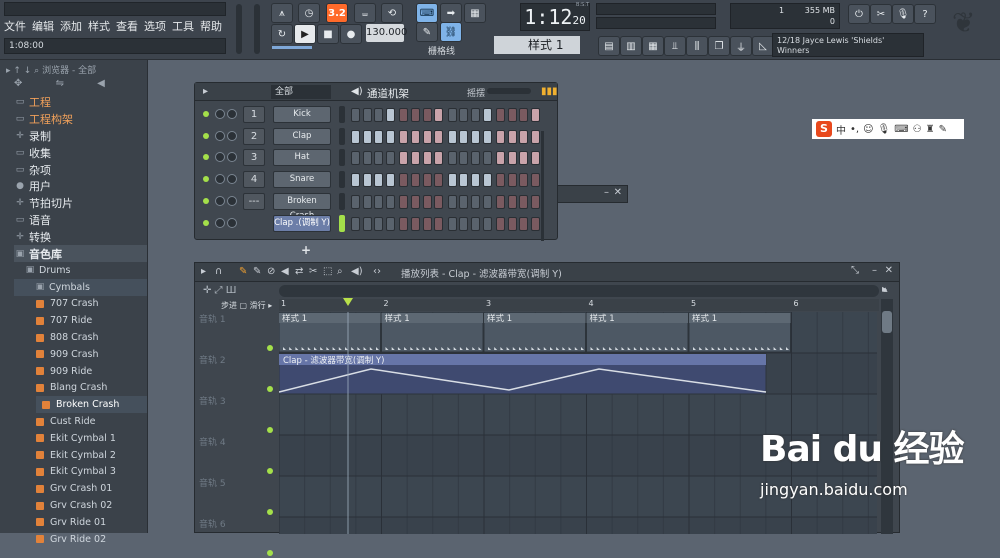 Image resolution: width=1000 pixels, height=558 pixels. Describe the element at coordinates (337, 13) in the screenshot. I see `countdown-button: 3.2` at that location.